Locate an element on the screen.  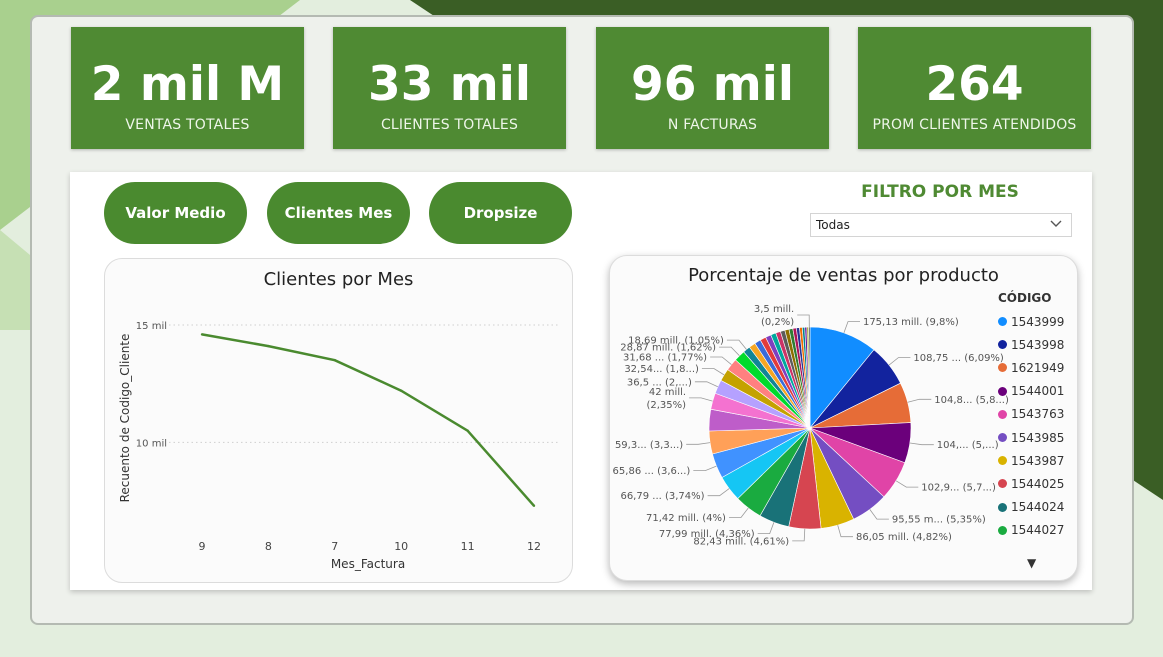
clientes-mes-button: Clientes Mes is located at coordinates (338, 213).